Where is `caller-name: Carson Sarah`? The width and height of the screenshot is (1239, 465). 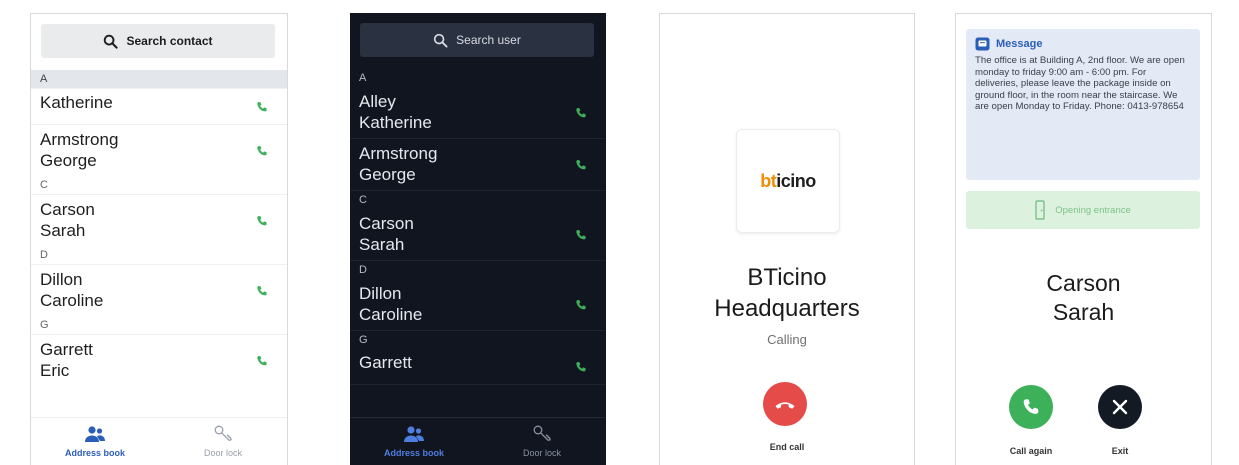
caller-name: Carson Sarah is located at coordinates (1083, 297).